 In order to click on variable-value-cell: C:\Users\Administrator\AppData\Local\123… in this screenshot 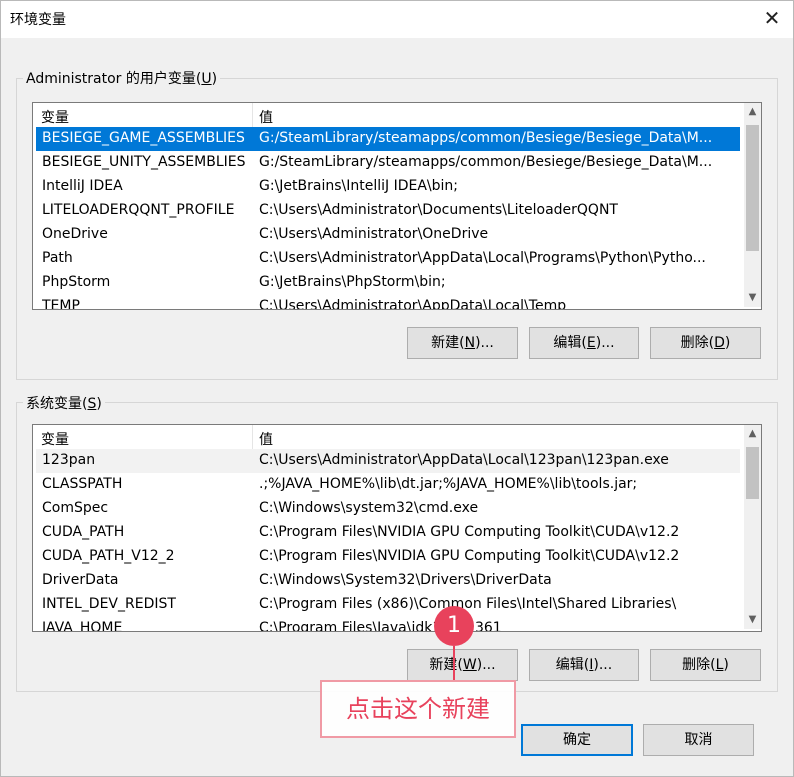, I will do `click(464, 460)`.